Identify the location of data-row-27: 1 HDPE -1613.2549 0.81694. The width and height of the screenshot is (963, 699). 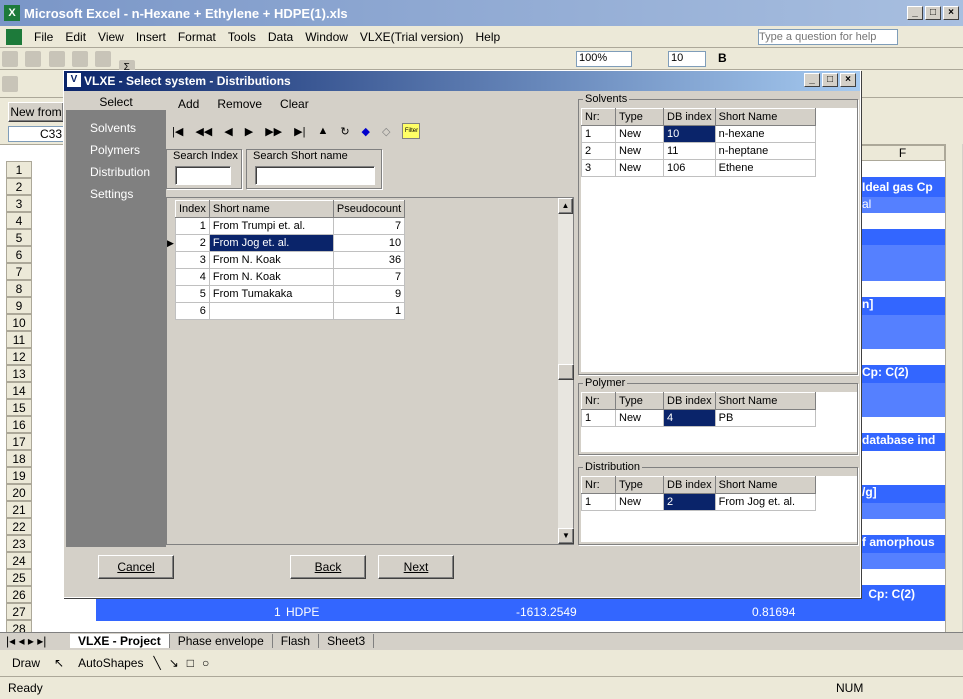
(520, 612).